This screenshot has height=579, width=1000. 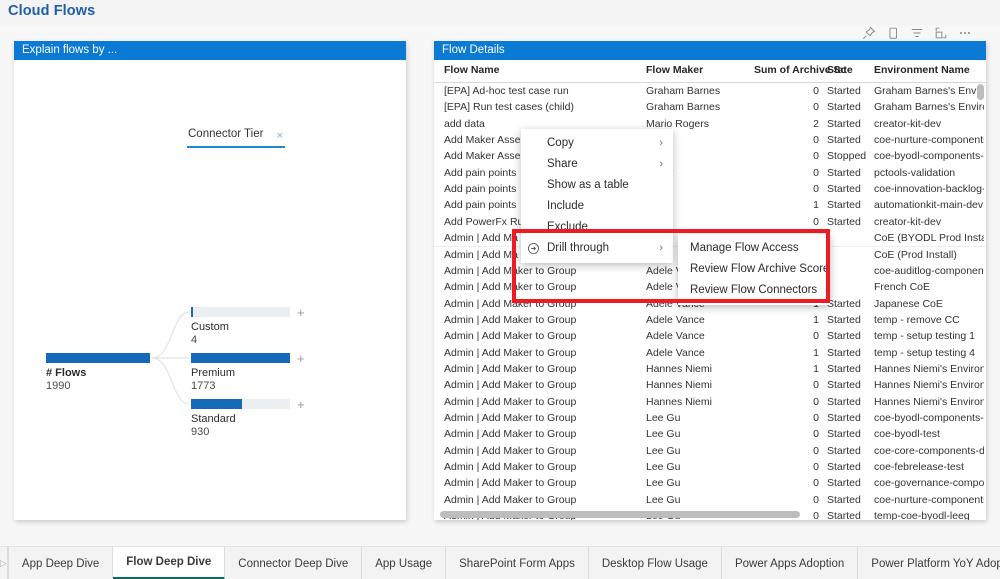 What do you see at coordinates (929, 563) in the screenshot?
I see `tab-power-platform-yoy-adopti: Power Platform YoY Adopti` at bounding box center [929, 563].